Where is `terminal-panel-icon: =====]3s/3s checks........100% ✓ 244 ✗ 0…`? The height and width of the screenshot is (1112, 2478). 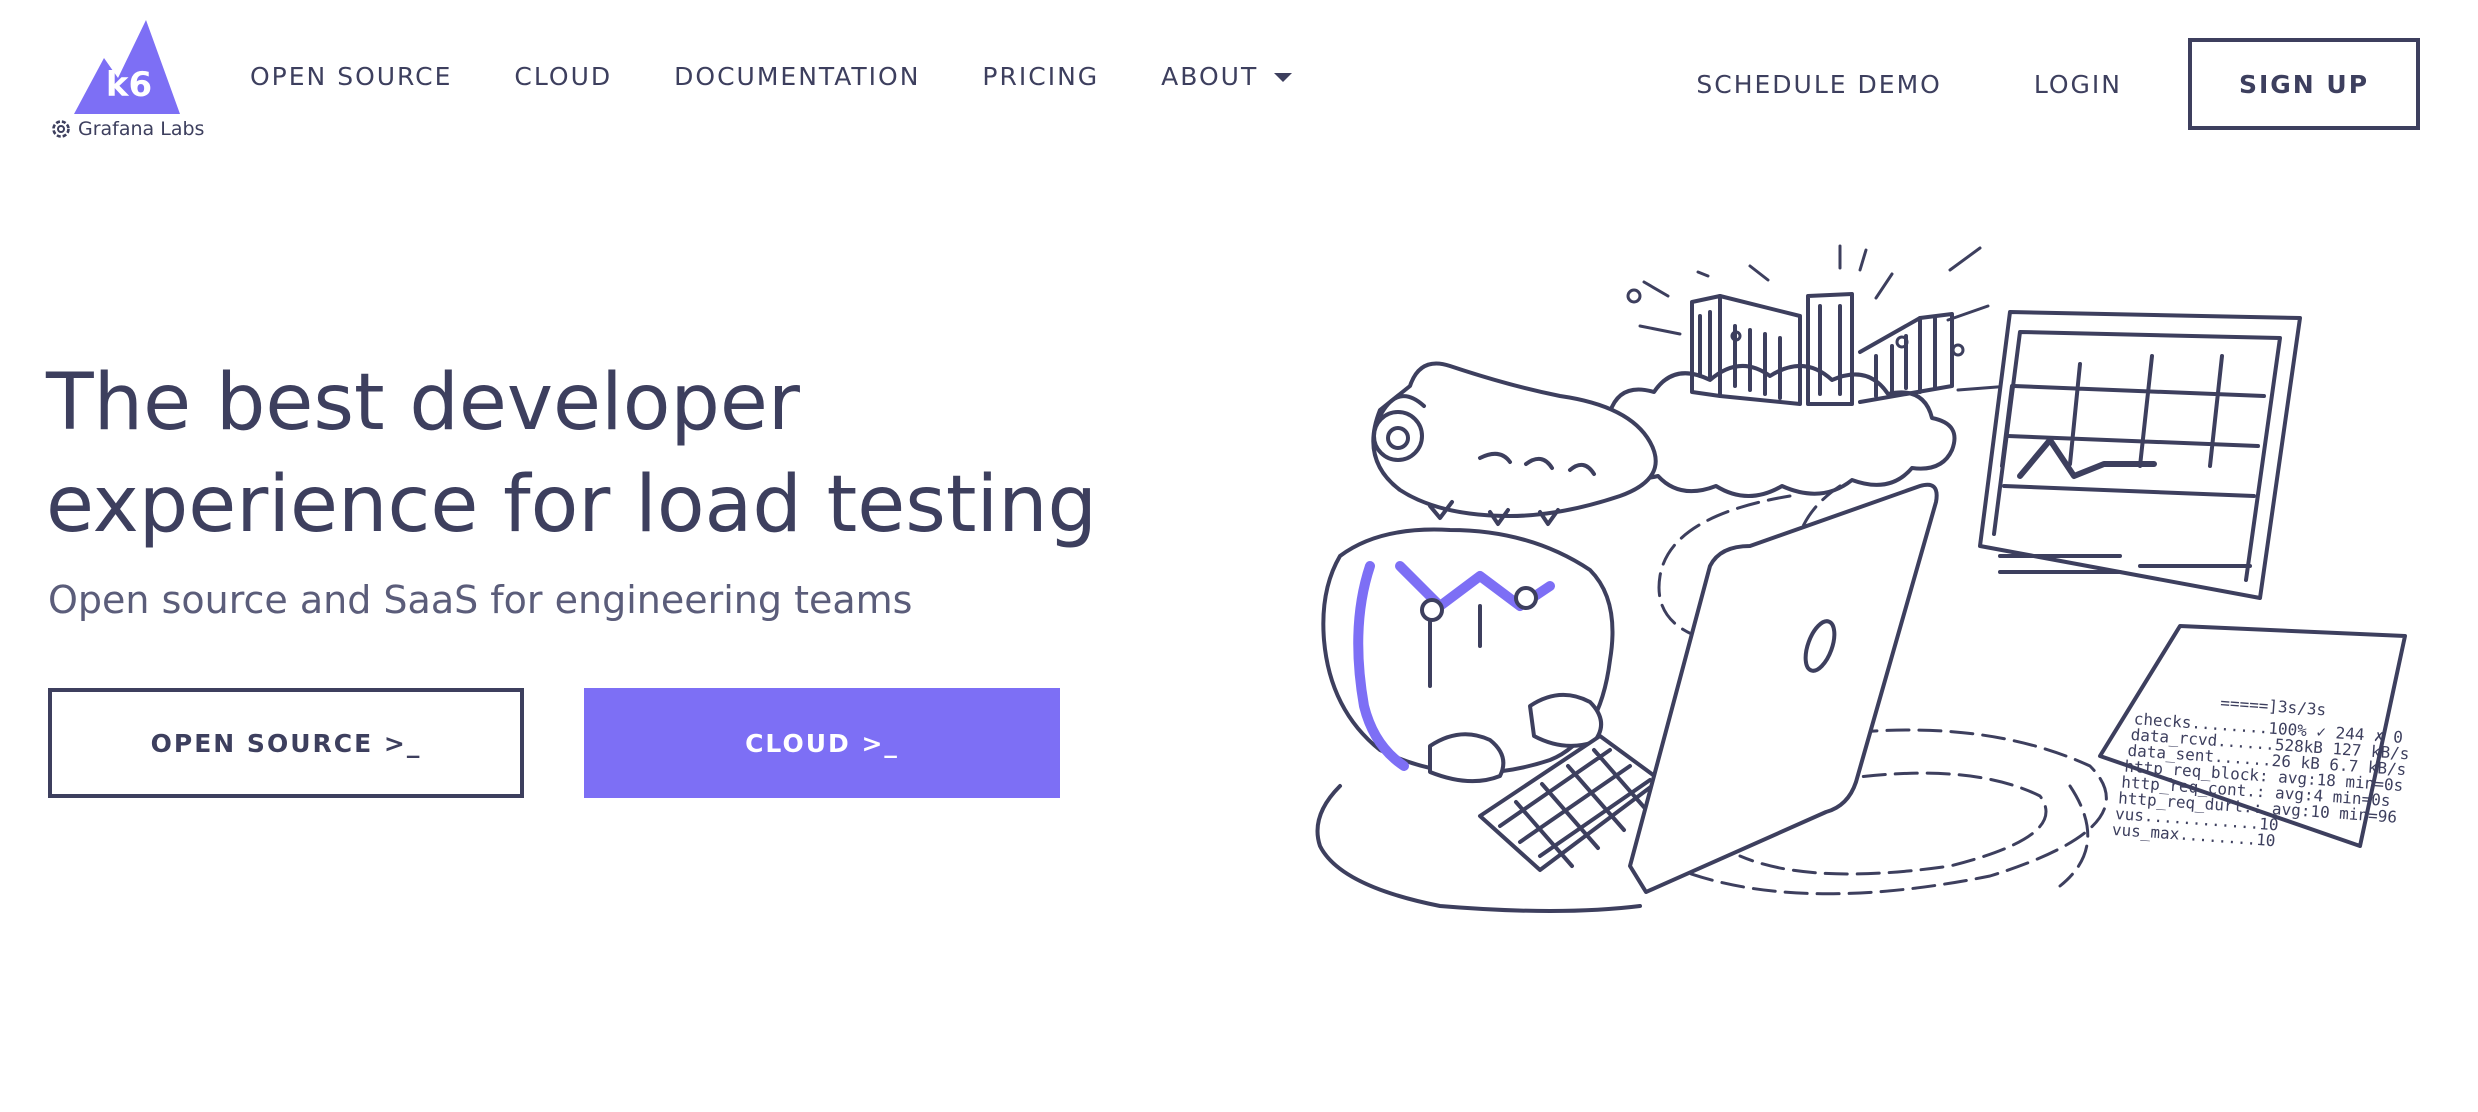
terminal-panel-icon: =====]3s/3s checks........100% ✓ 244 ✗ 0… is located at coordinates (2254, 737).